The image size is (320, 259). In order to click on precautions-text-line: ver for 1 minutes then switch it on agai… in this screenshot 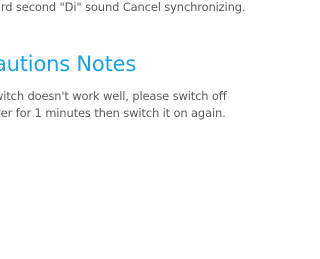, I will do `click(113, 113)`.